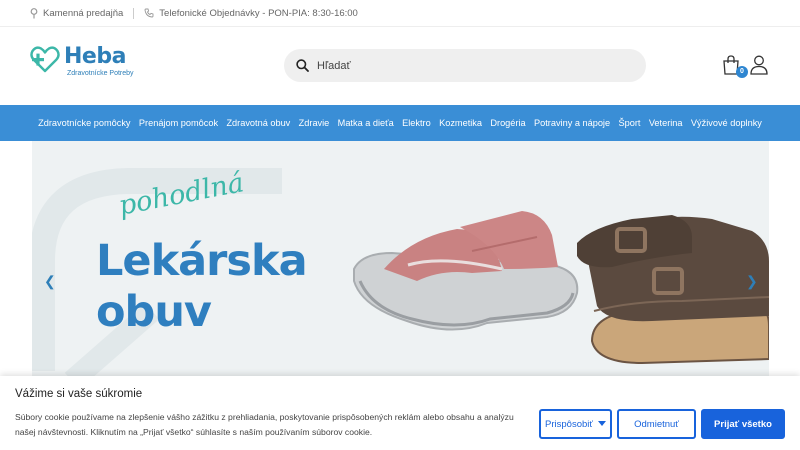  Describe the element at coordinates (416, 123) in the screenshot. I see `nav-item-elektro: Elektro` at that location.